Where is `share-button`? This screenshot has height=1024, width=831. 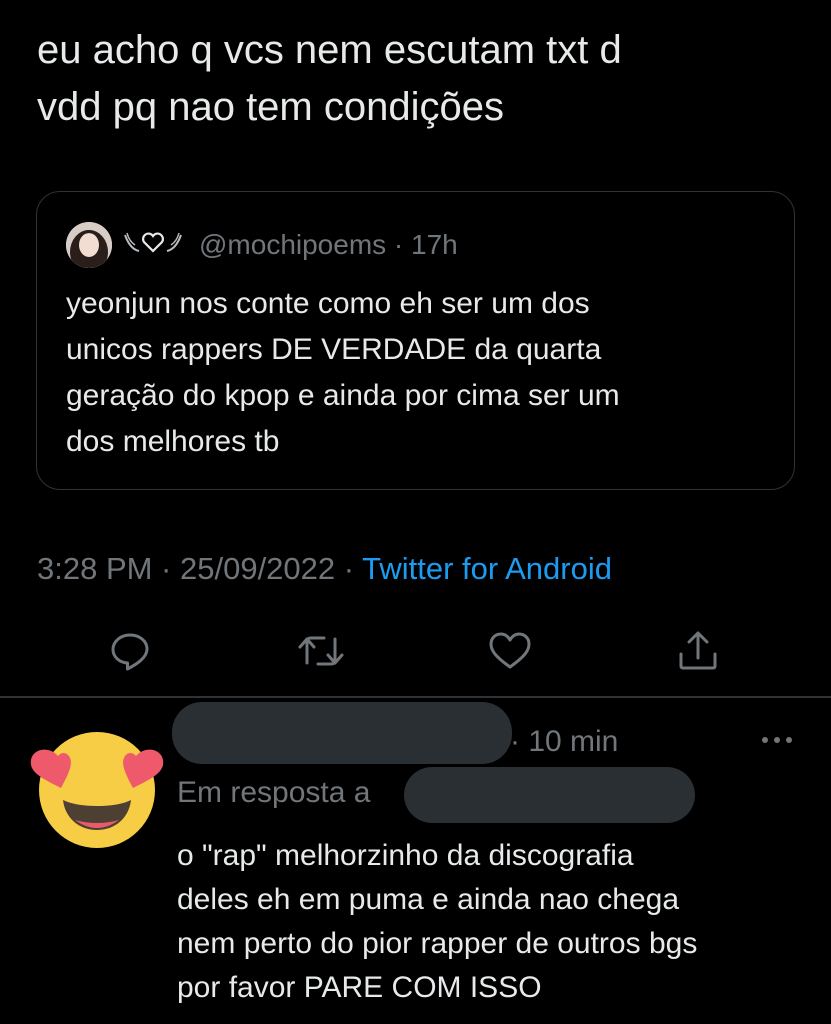
share-button is located at coordinates (698, 651).